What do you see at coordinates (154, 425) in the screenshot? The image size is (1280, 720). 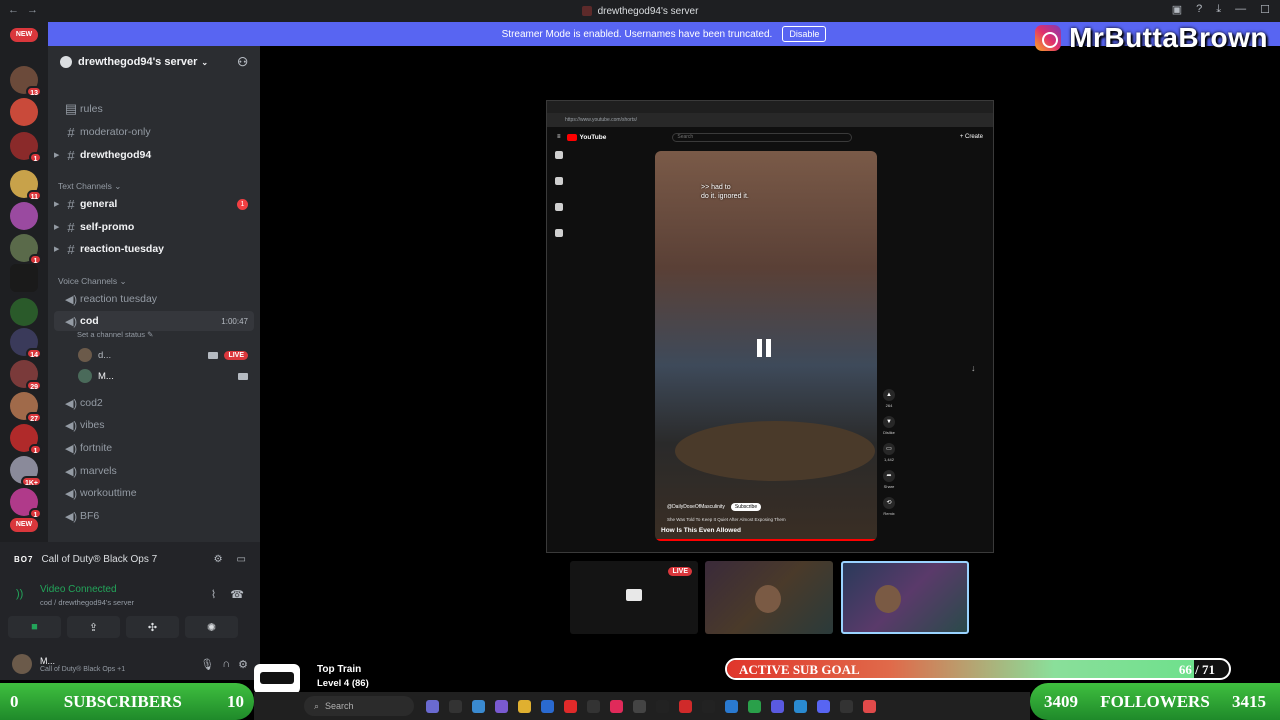 I see `voice-channel-vibes: ◀) vibes` at bounding box center [154, 425].